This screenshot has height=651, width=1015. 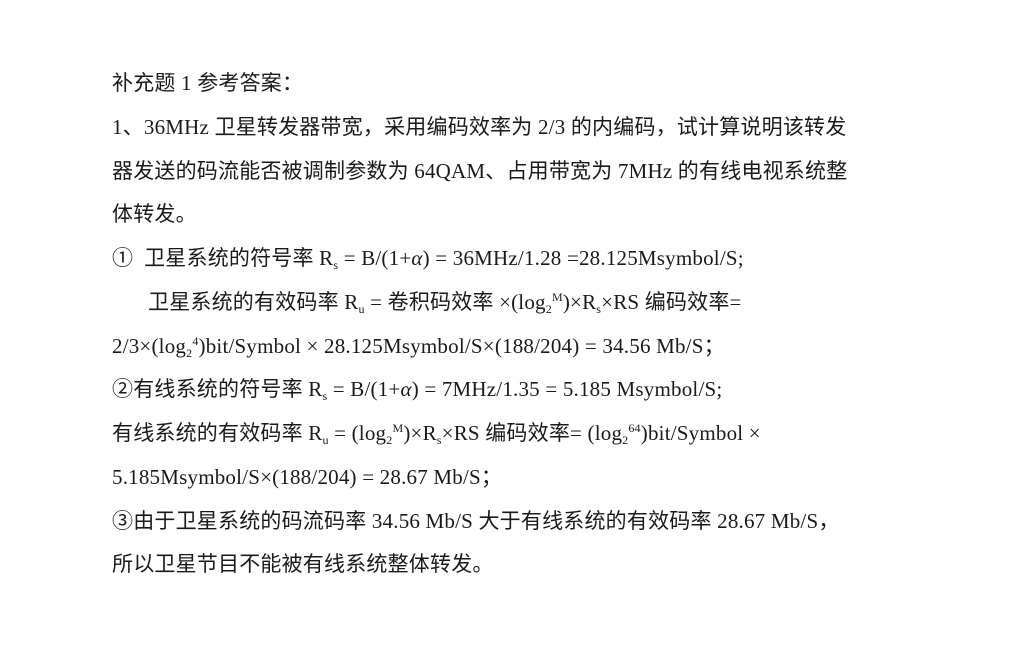 What do you see at coordinates (303, 564) in the screenshot?
I see `step3-conclusion: 所以卫星节目不能被有线系统整体转发。` at bounding box center [303, 564].